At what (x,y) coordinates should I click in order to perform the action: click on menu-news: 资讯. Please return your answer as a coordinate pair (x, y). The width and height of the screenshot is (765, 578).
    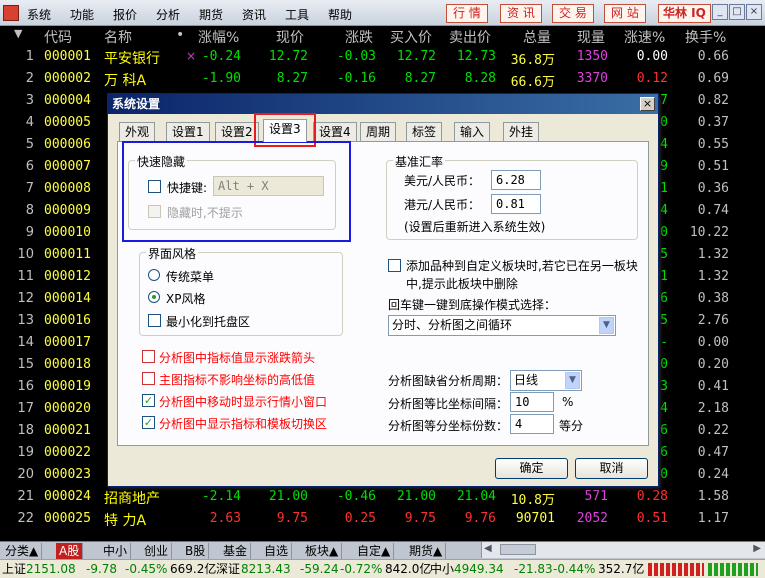
    Looking at the image, I should click on (254, 14).